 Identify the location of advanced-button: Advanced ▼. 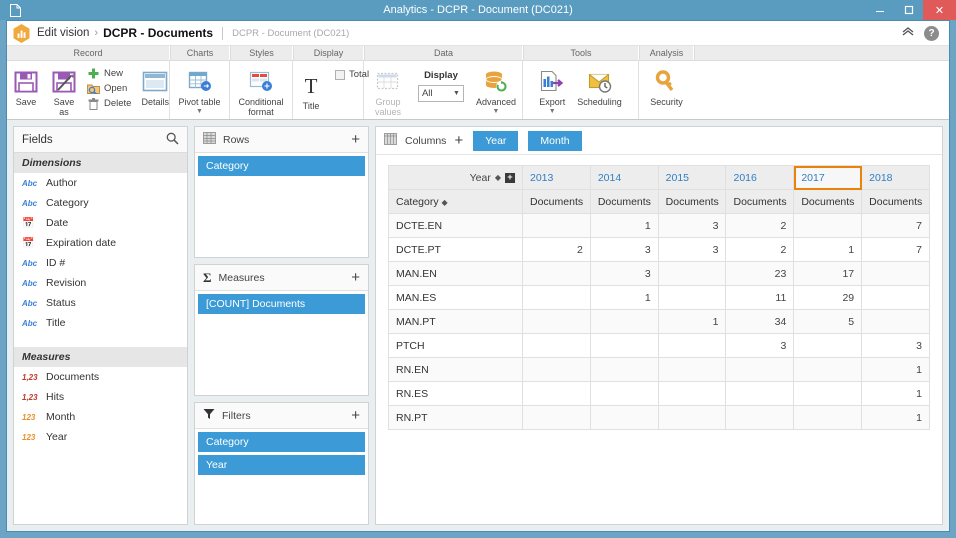
(496, 90).